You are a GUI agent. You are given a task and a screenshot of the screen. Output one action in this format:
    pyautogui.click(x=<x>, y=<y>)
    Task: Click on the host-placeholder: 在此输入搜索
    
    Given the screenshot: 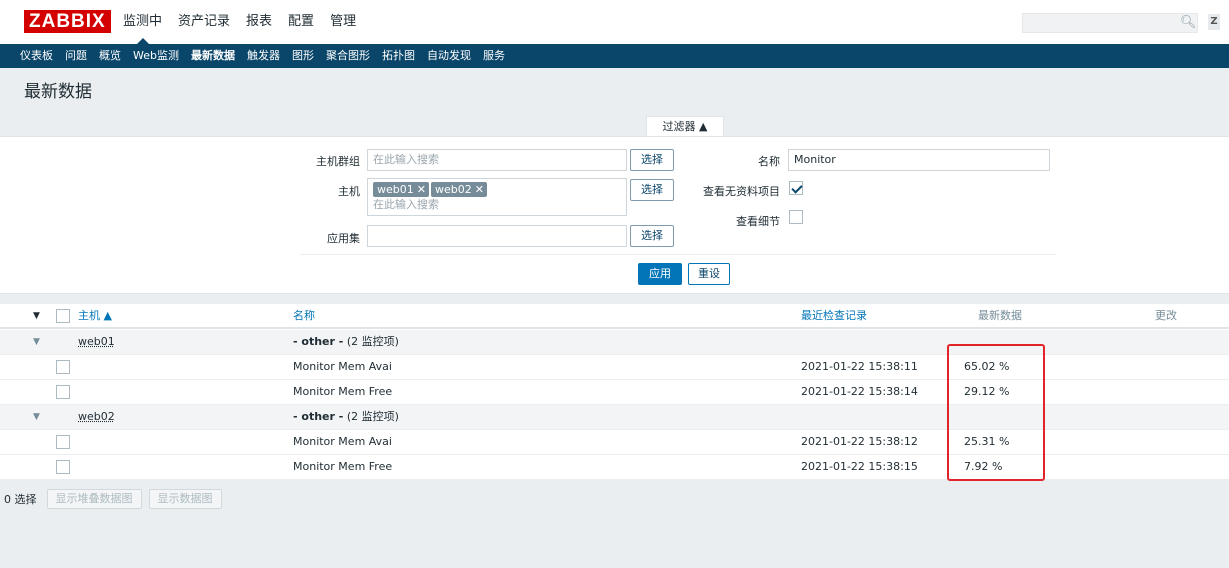 What is the action you would take?
    pyautogui.click(x=406, y=204)
    